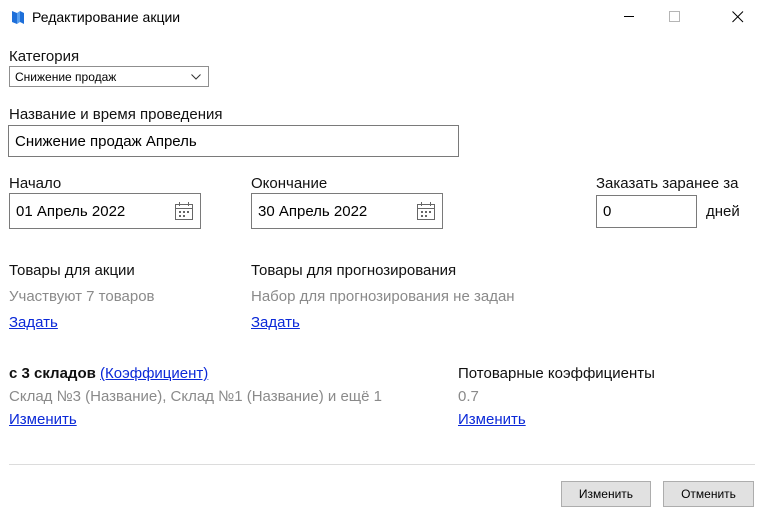  Describe the element at coordinates (723, 211) in the screenshot. I see `days-unit-label: дней` at that location.